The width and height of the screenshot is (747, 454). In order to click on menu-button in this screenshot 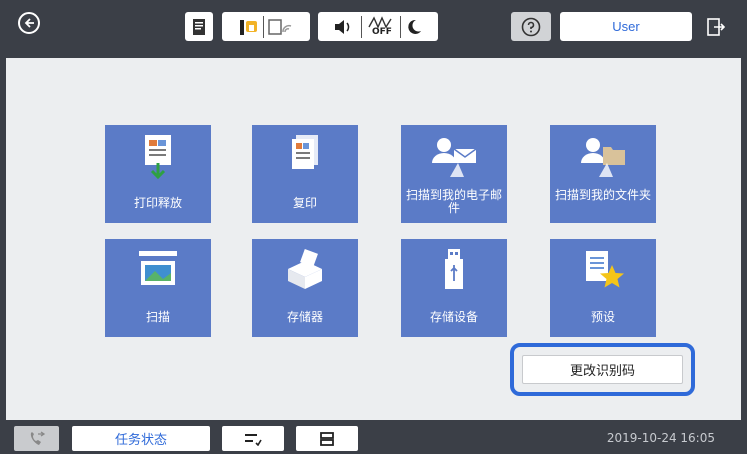, I will do `click(327, 438)`.